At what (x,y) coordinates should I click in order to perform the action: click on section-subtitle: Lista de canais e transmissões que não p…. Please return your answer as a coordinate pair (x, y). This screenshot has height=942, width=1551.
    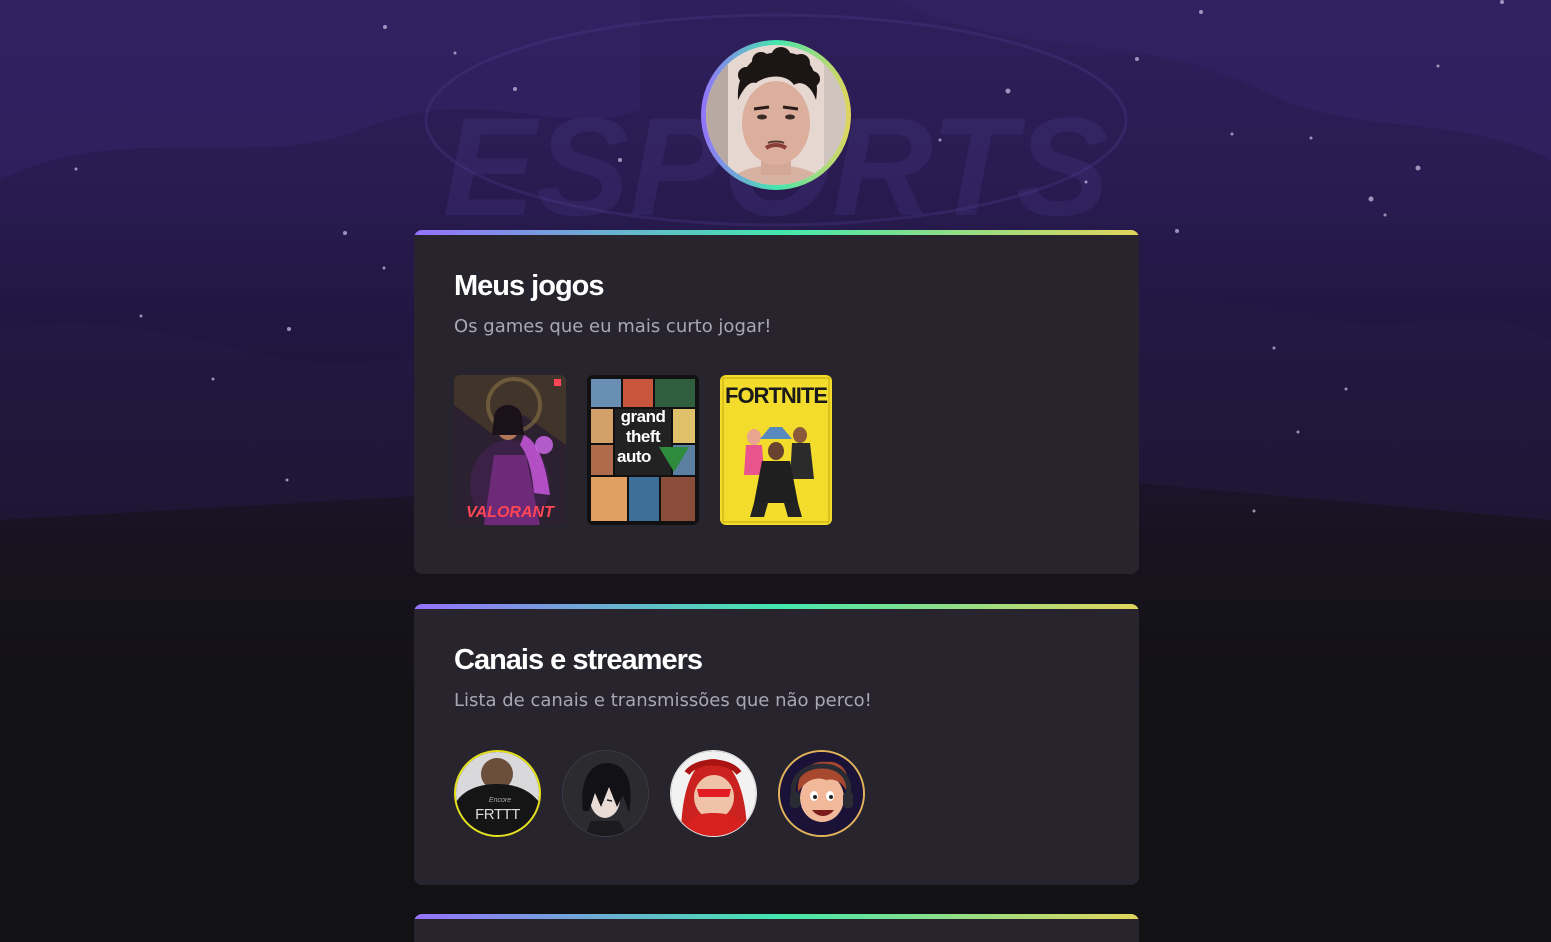
    Looking at the image, I should click on (663, 700).